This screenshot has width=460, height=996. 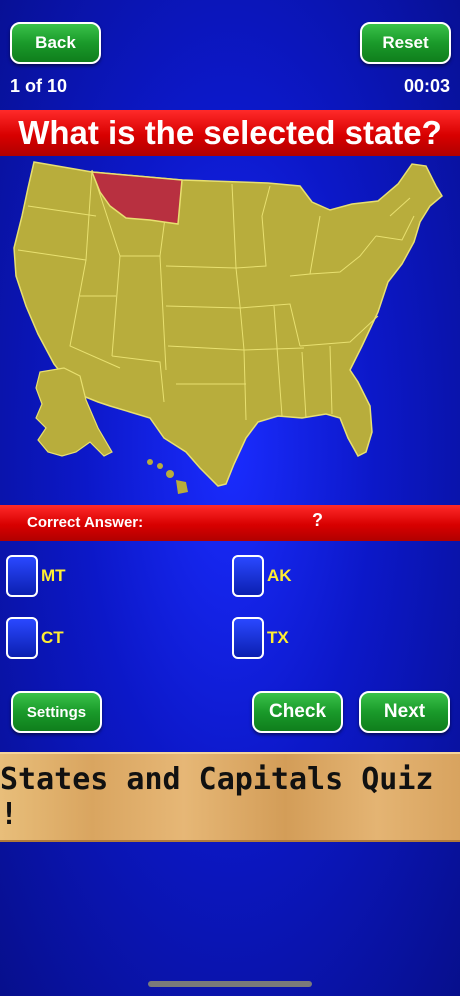 What do you see at coordinates (278, 637) in the screenshot?
I see `choice-label: TX` at bounding box center [278, 637].